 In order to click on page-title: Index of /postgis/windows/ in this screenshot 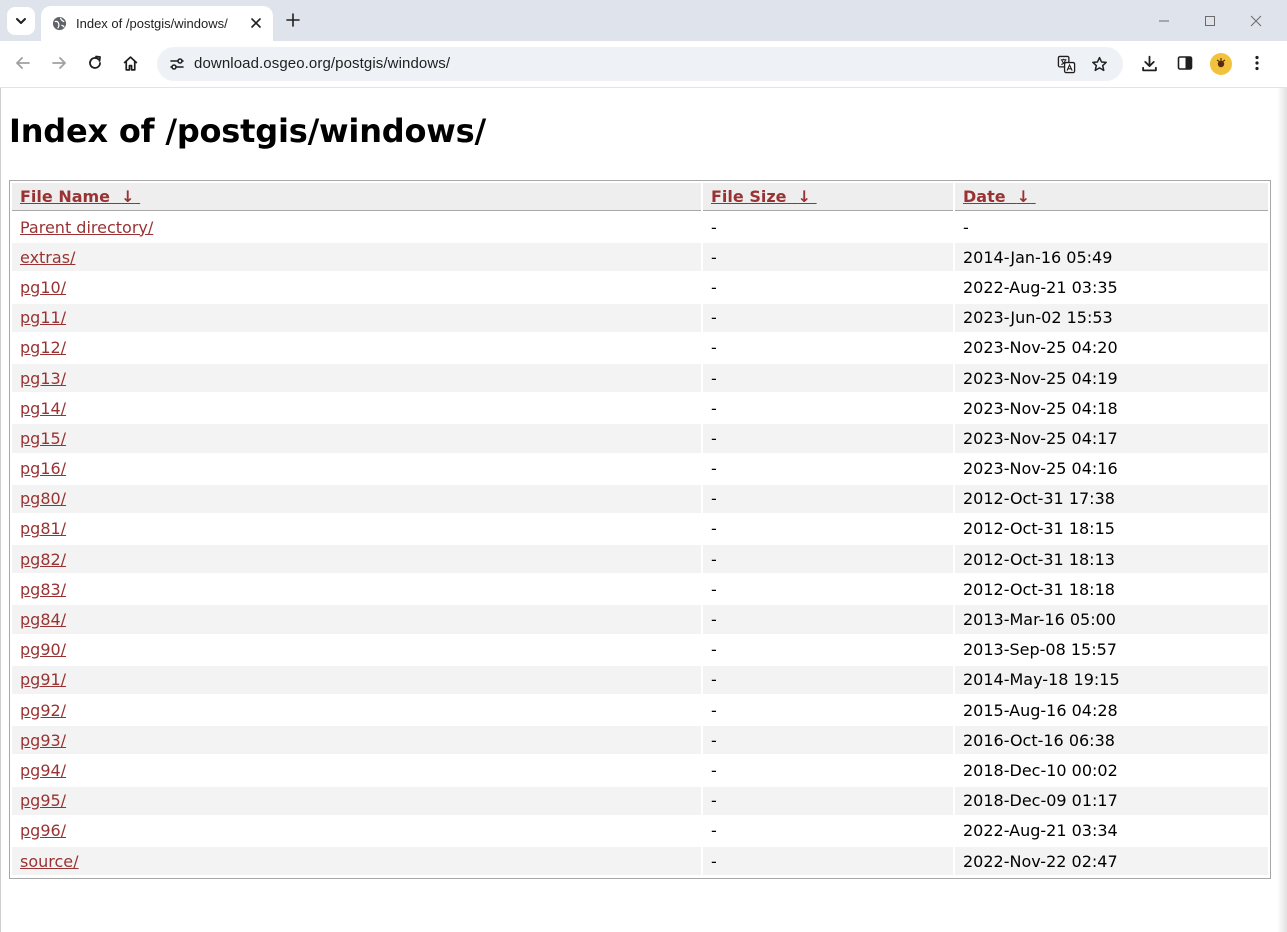, I will do `click(247, 131)`.